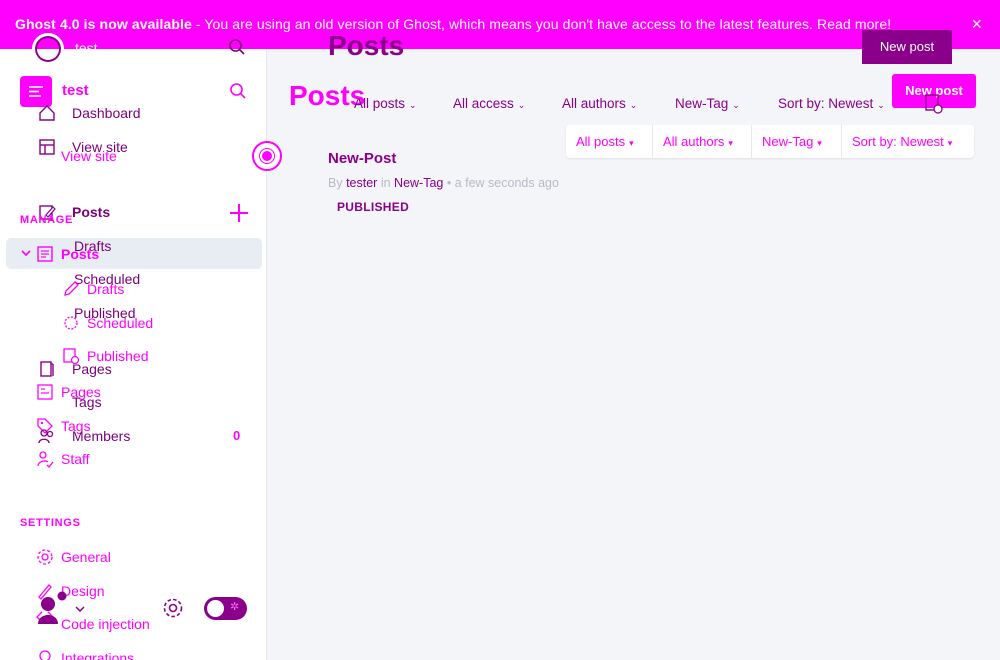 The image size is (1000, 660). What do you see at coordinates (45, 256) in the screenshot?
I see `posts-icon` at bounding box center [45, 256].